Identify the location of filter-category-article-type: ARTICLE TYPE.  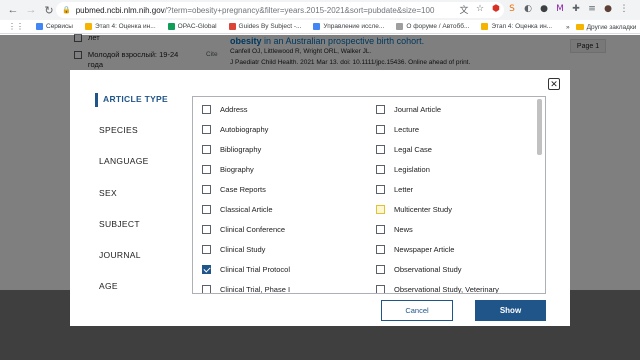
(135, 99).